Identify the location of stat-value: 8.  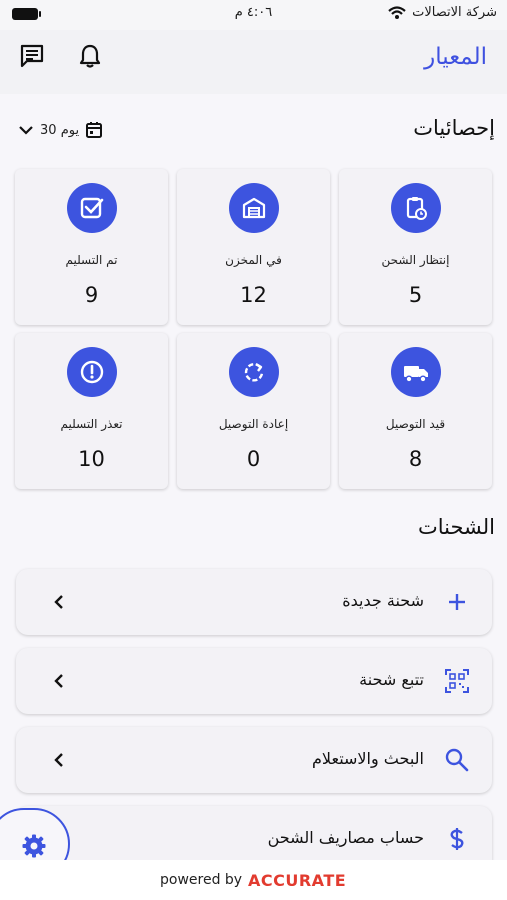
(415, 459).